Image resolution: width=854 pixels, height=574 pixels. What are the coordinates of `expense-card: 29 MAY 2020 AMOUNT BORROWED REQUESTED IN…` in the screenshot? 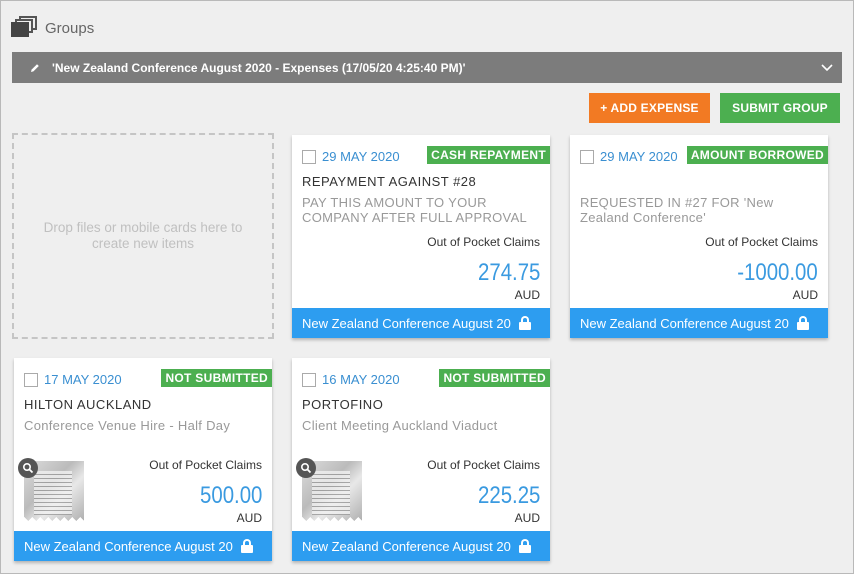 It's located at (699, 236).